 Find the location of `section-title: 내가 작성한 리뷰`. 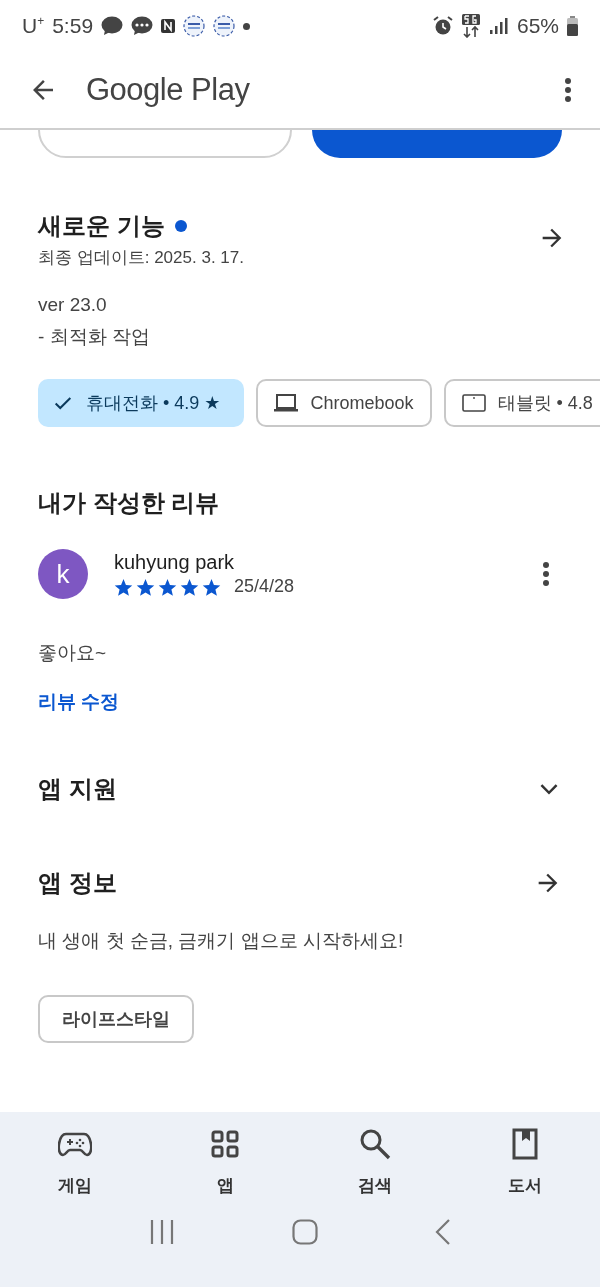

section-title: 내가 작성한 리뷰 is located at coordinates (129, 503).